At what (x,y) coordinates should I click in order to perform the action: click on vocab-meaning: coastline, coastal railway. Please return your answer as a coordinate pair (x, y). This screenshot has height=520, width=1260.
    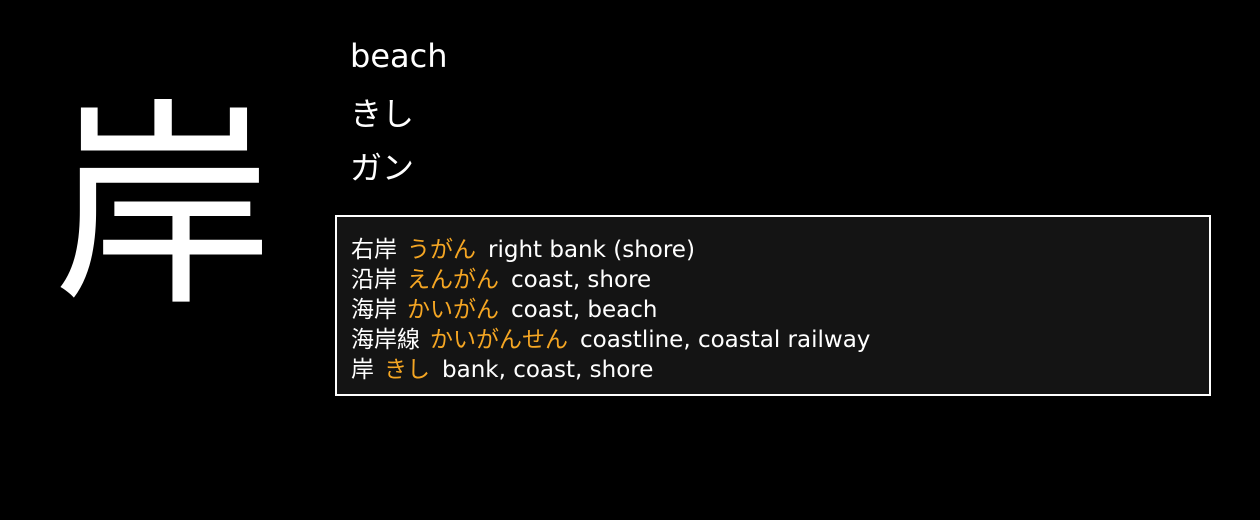
    Looking at the image, I should click on (725, 340).